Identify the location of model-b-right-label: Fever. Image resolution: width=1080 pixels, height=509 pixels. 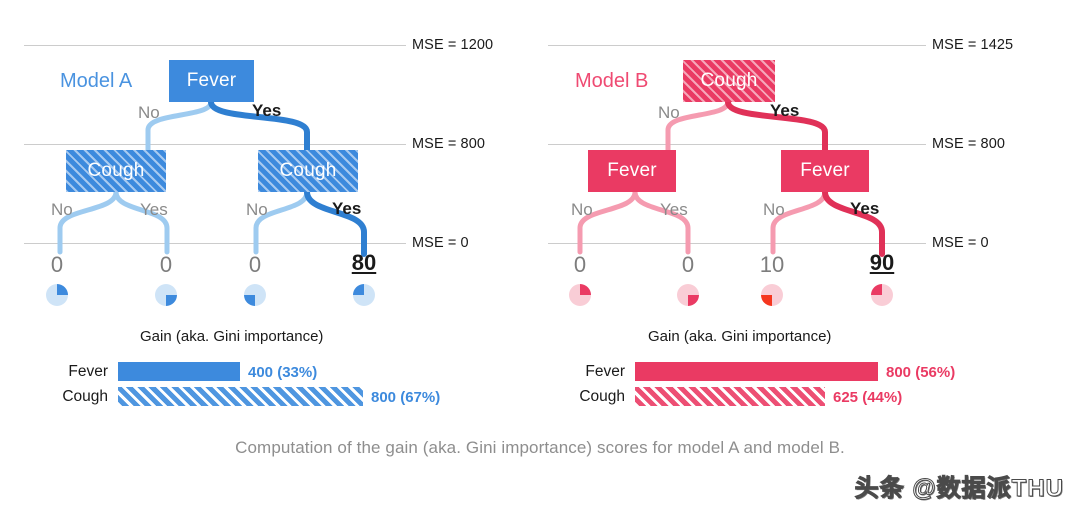
(825, 170).